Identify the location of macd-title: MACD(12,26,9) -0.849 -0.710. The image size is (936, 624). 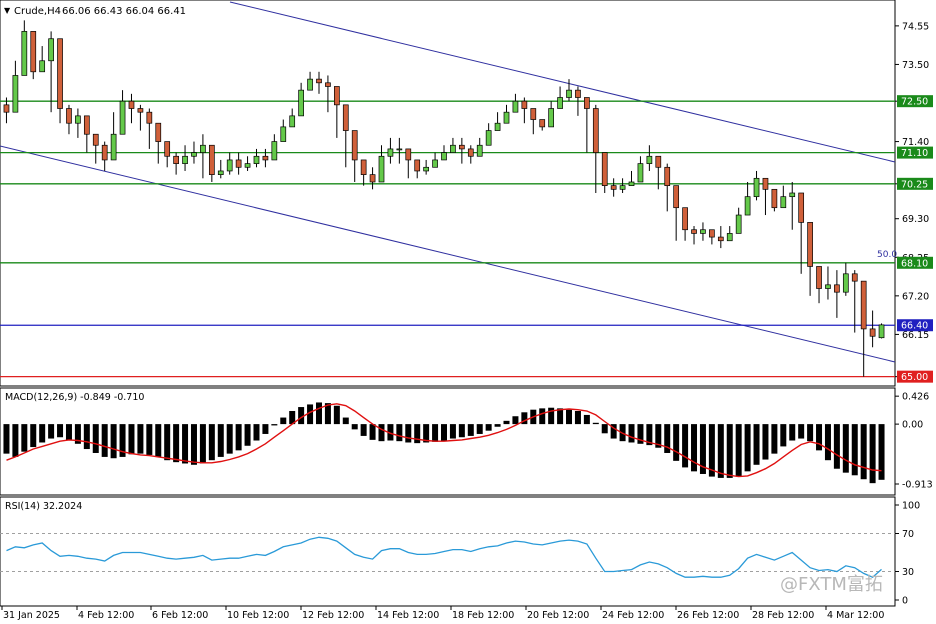
(74, 397).